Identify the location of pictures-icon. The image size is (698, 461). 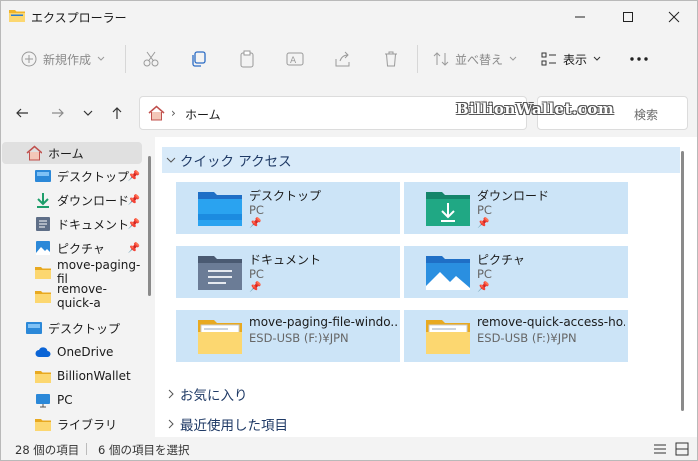
(43, 248).